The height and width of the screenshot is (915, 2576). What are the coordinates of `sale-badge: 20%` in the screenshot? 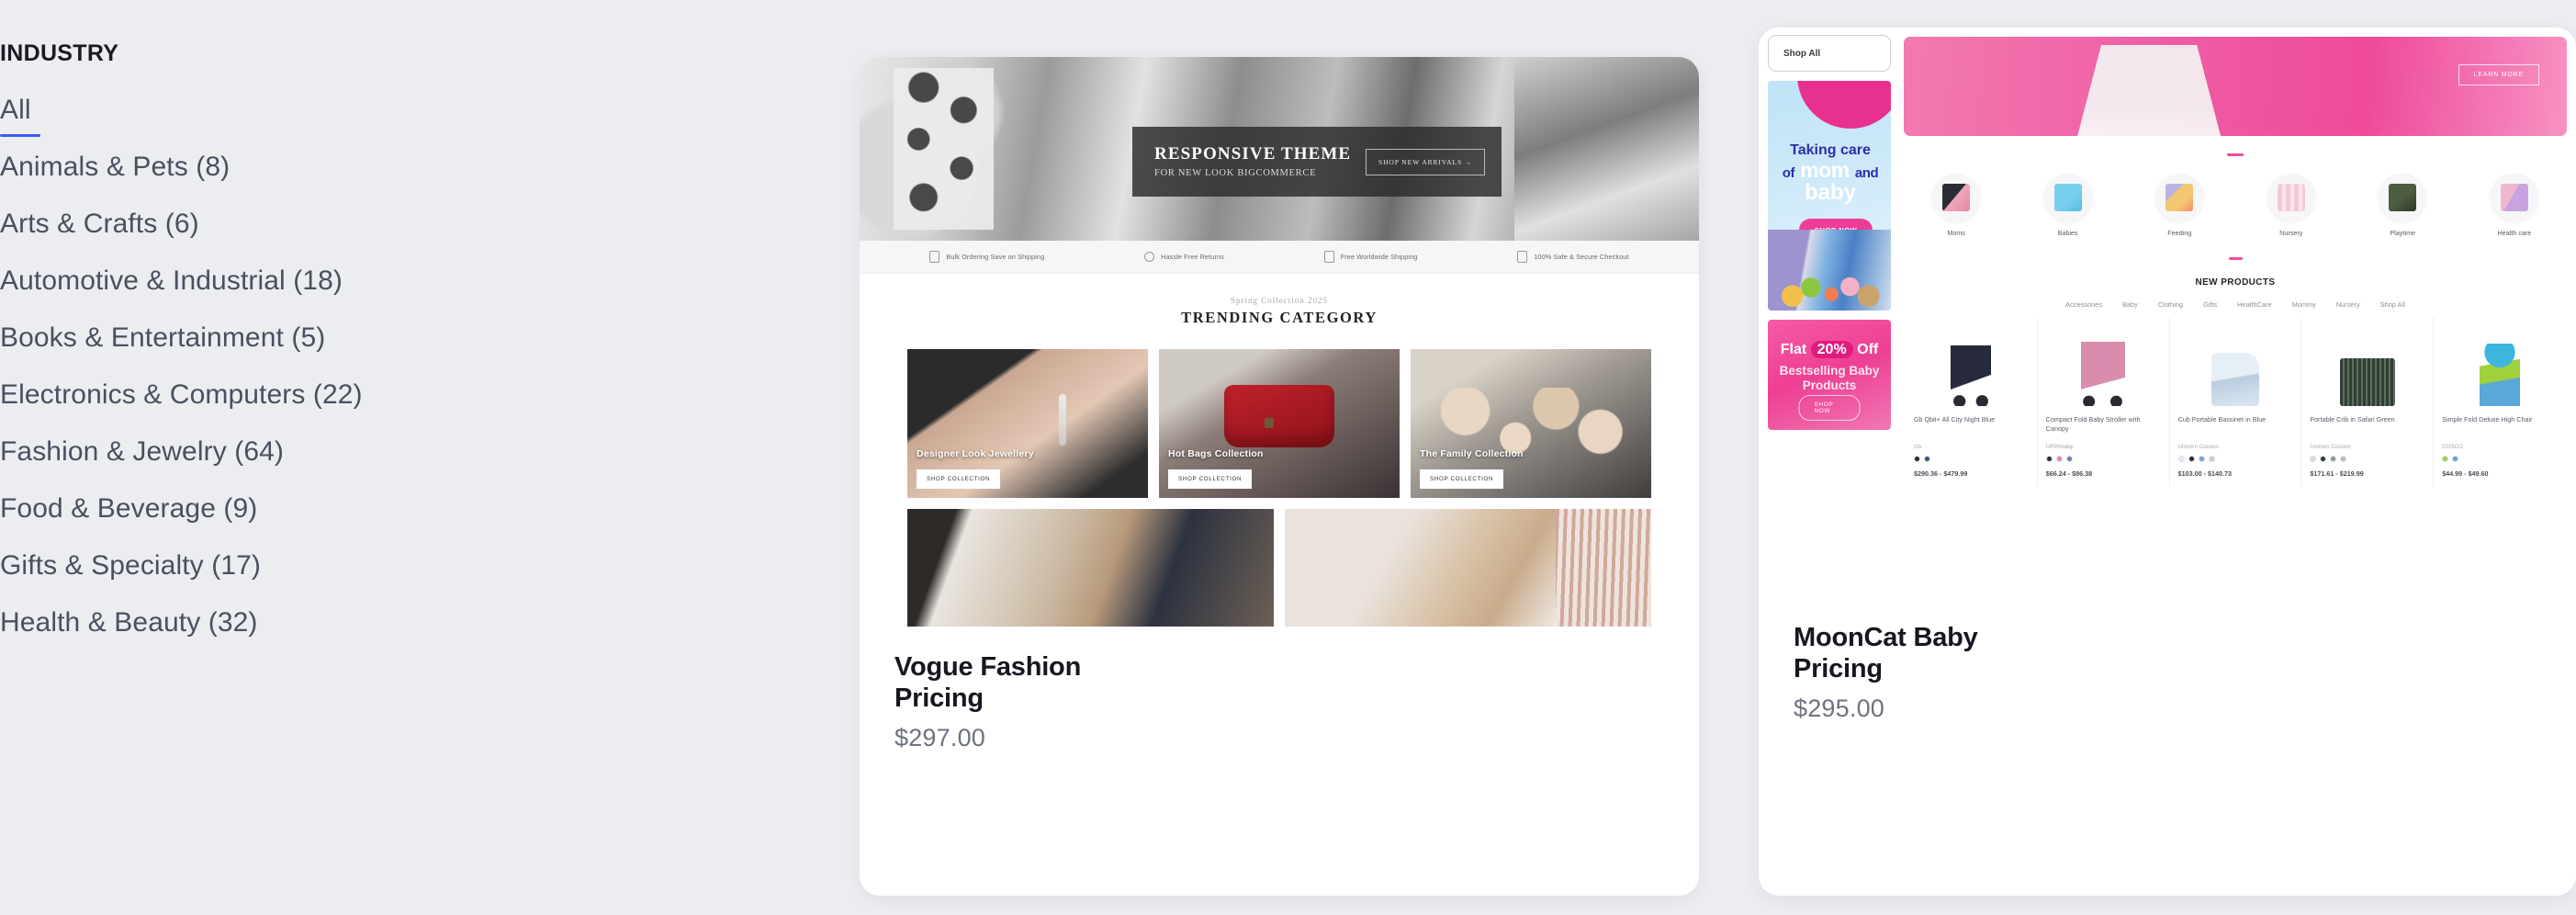 It's located at (1831, 349).